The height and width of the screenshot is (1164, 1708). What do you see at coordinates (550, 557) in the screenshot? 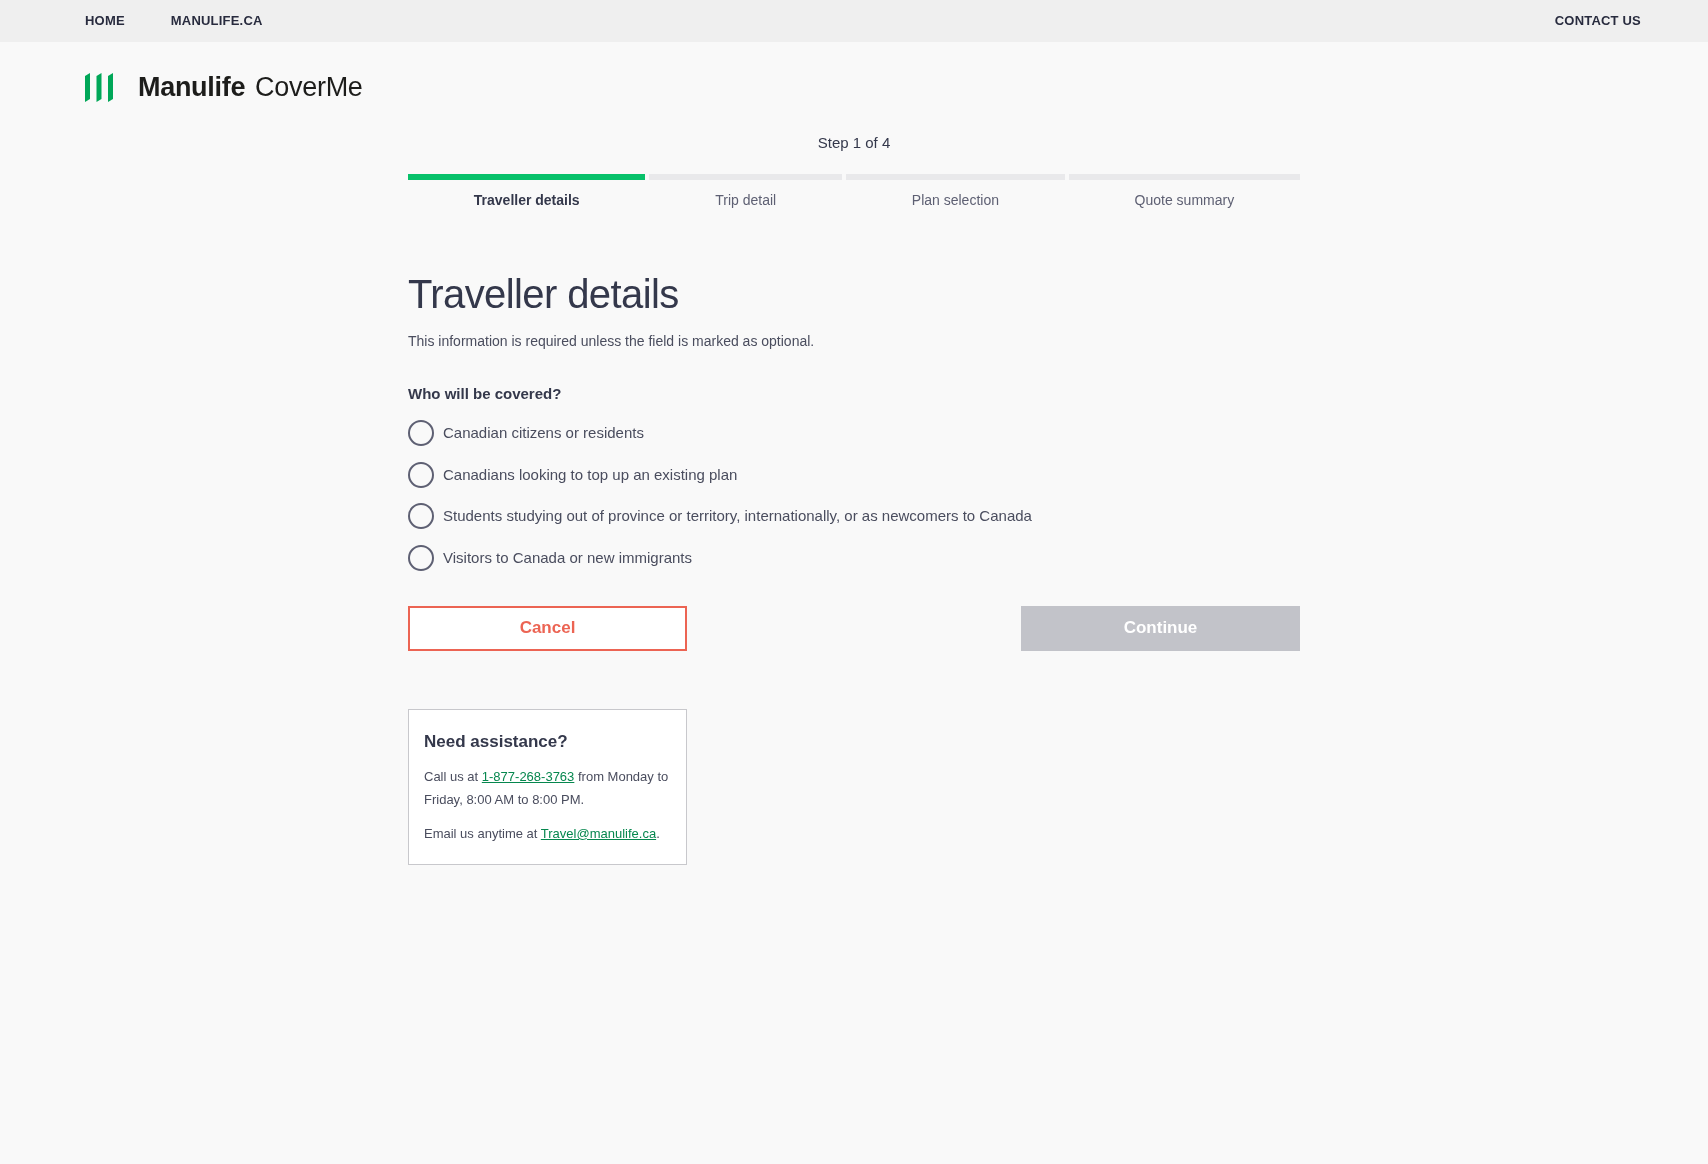
I see `radio-option: Visitors to Canada or new immigrants` at bounding box center [550, 557].